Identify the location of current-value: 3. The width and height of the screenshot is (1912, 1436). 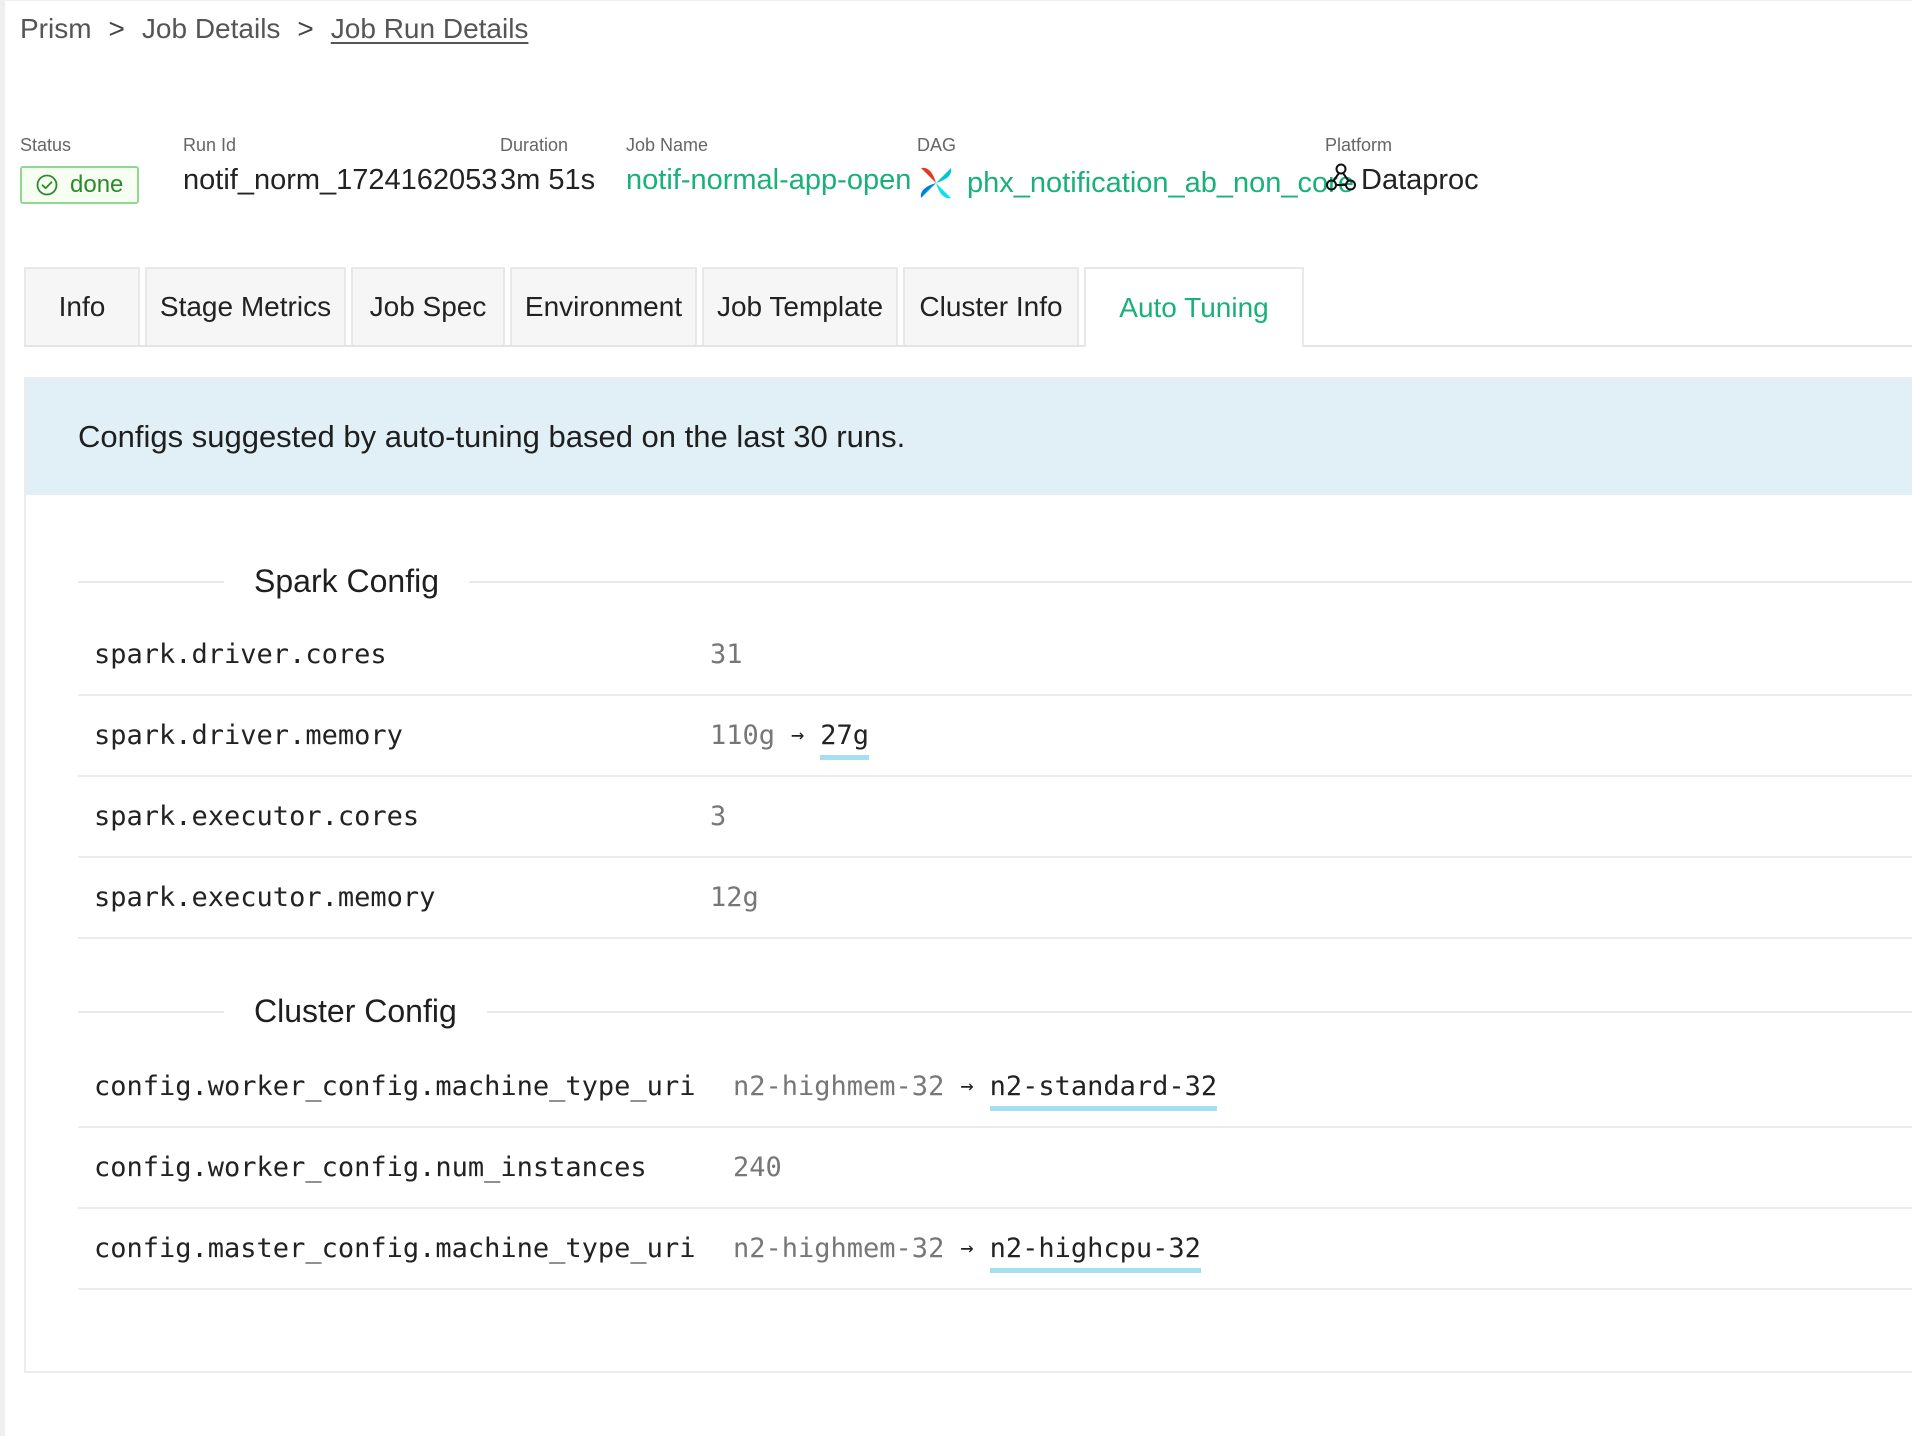
(718, 816).